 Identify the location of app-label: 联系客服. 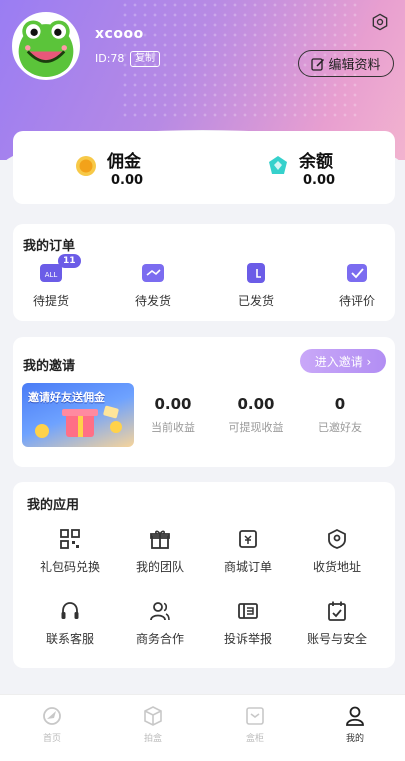
(69, 639).